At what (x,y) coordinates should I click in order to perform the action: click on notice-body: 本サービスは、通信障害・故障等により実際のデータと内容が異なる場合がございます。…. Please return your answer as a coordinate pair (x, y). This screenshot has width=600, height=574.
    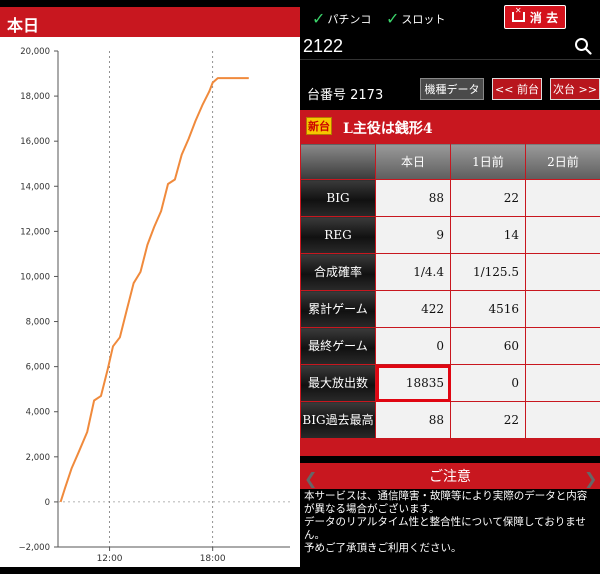
    Looking at the image, I should click on (449, 522).